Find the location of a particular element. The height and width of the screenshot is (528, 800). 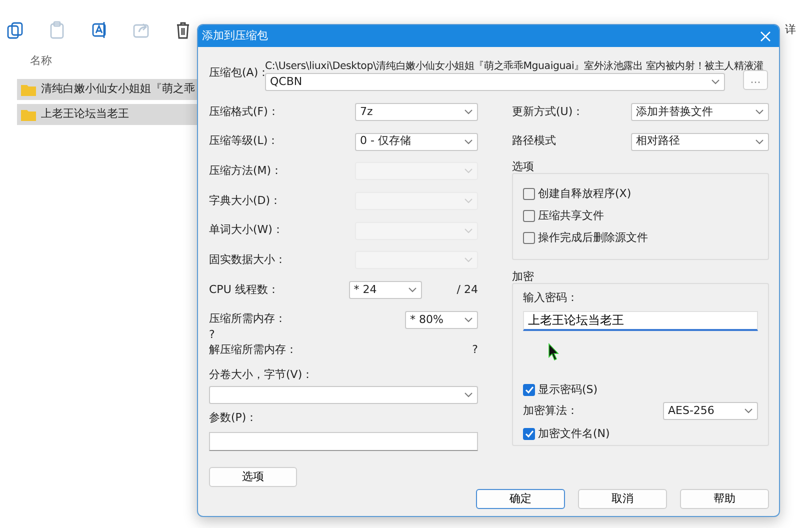

dialog-button: 帮助 is located at coordinates (724, 498).